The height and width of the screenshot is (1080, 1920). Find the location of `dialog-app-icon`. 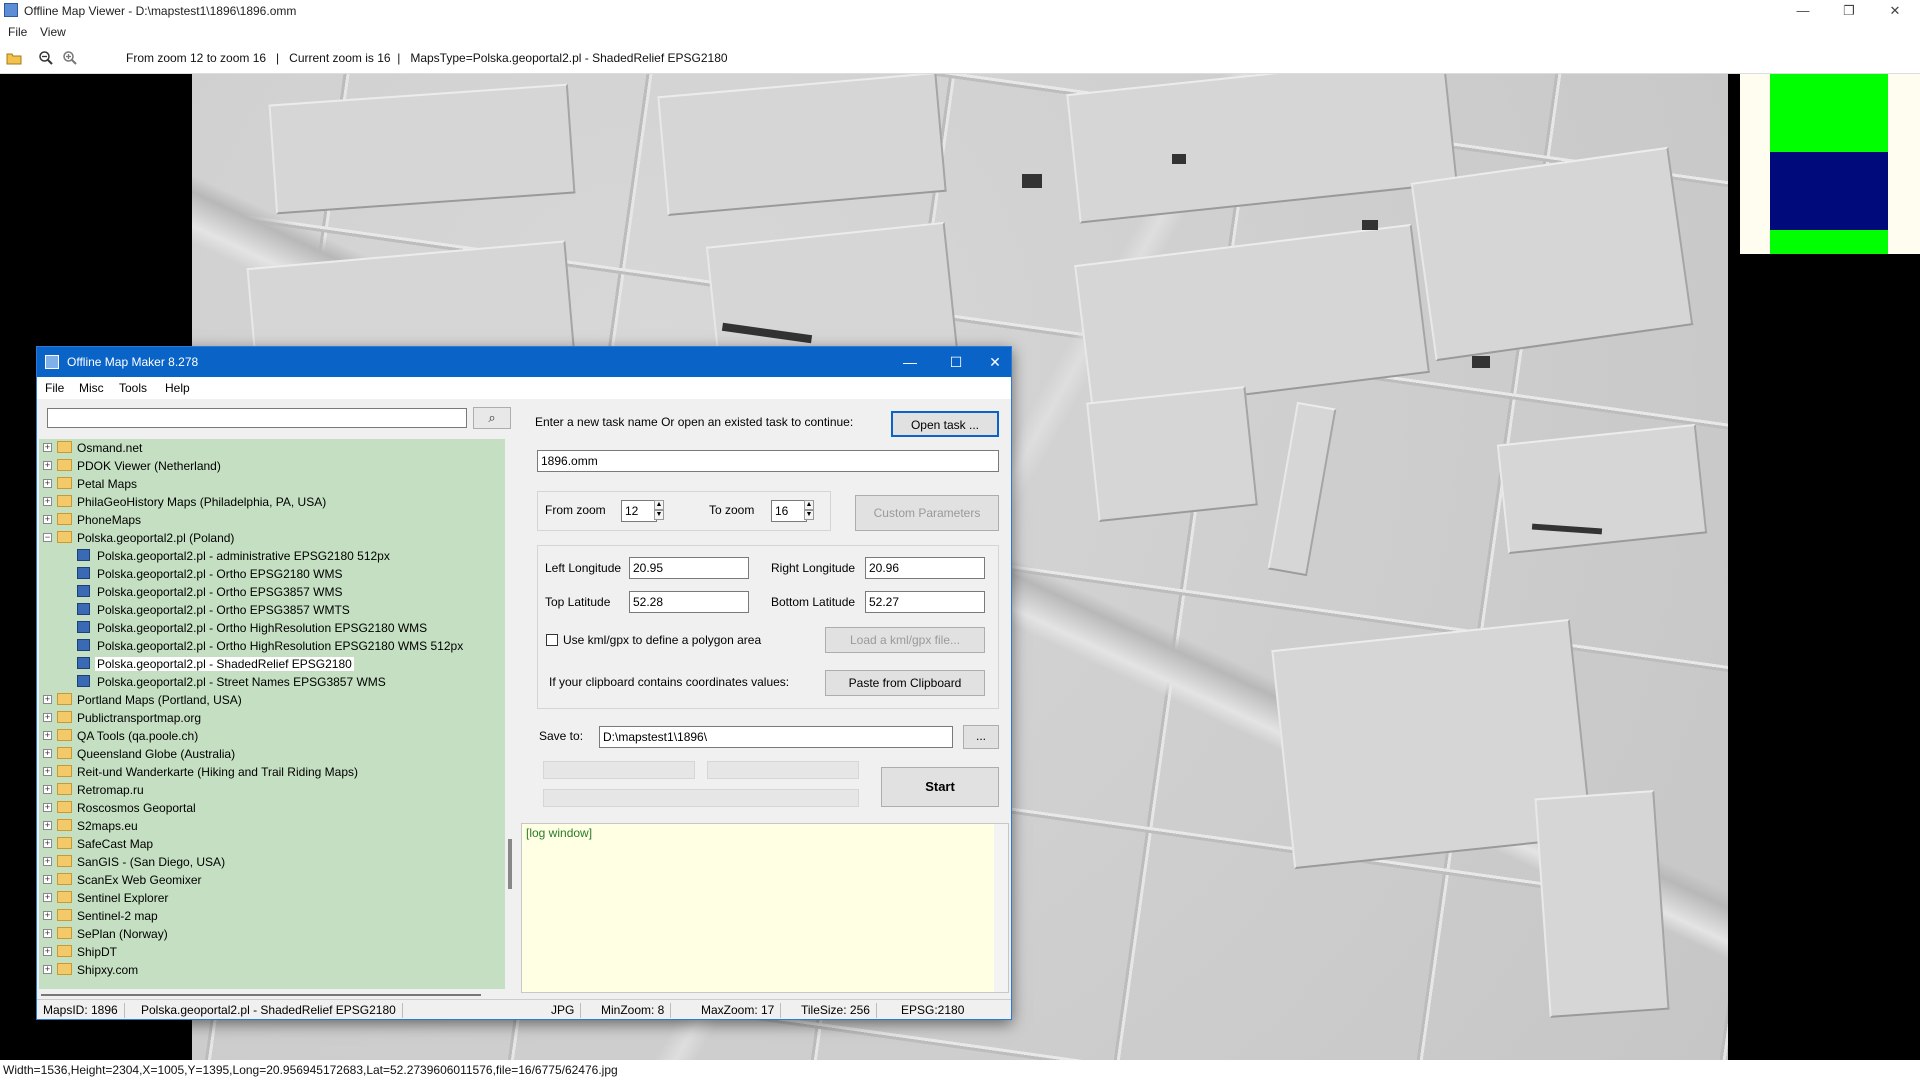

dialog-app-icon is located at coordinates (52, 362).